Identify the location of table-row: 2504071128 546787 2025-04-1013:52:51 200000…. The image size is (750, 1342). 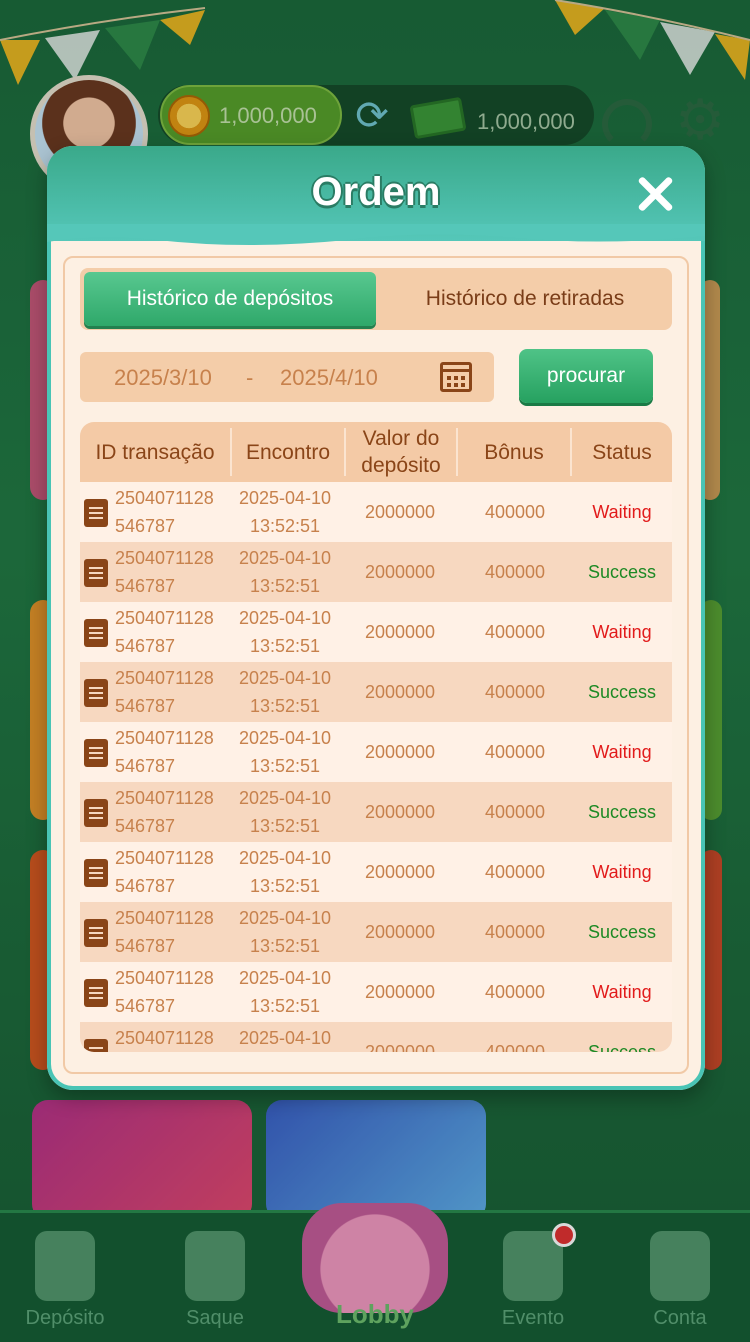
(376, 812).